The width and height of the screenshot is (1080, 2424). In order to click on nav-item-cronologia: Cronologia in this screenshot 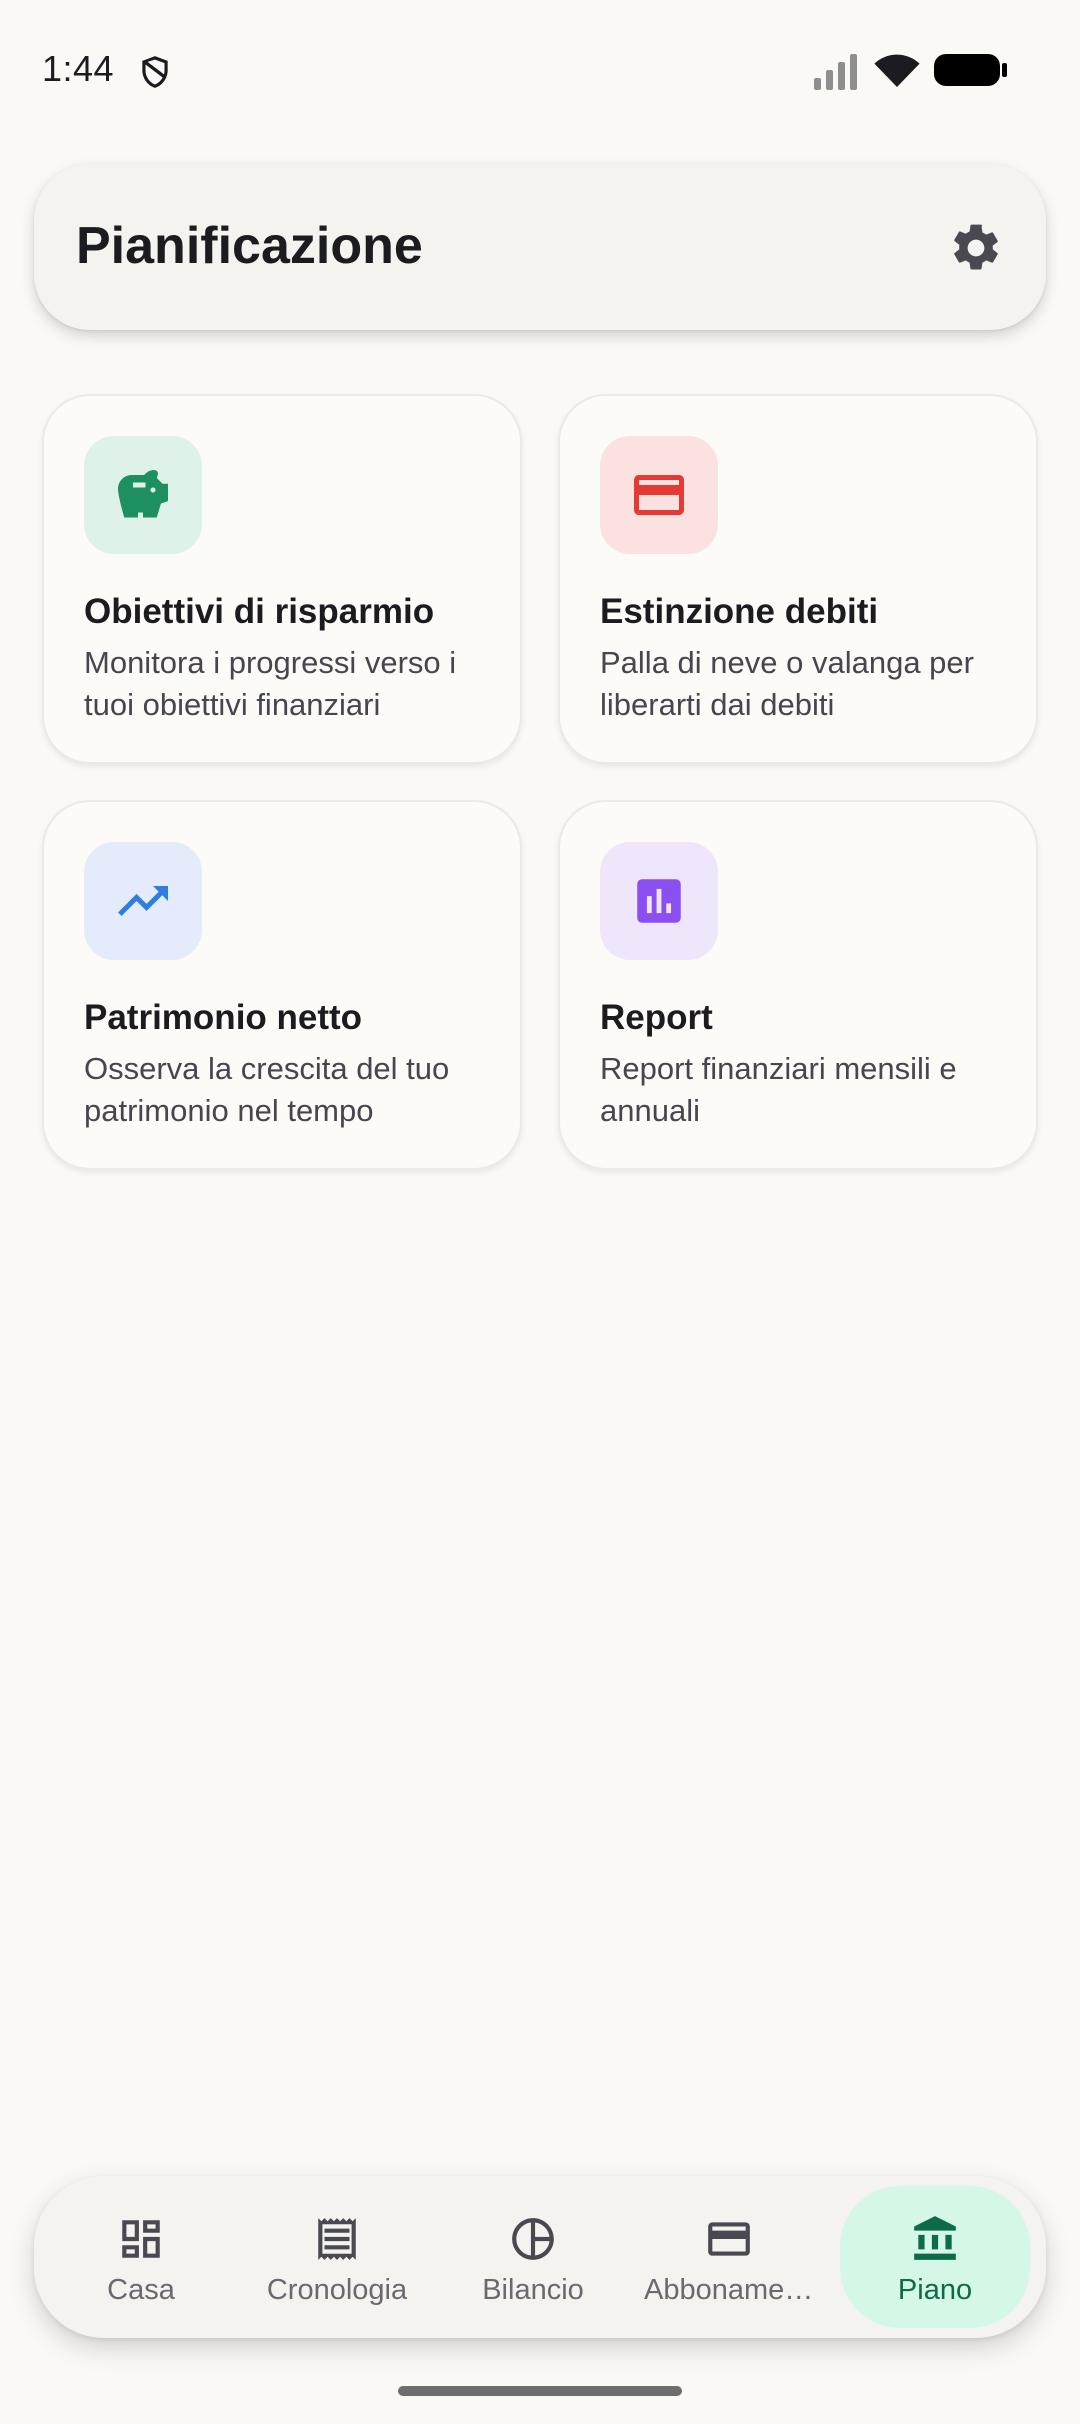, I will do `click(337, 2257)`.